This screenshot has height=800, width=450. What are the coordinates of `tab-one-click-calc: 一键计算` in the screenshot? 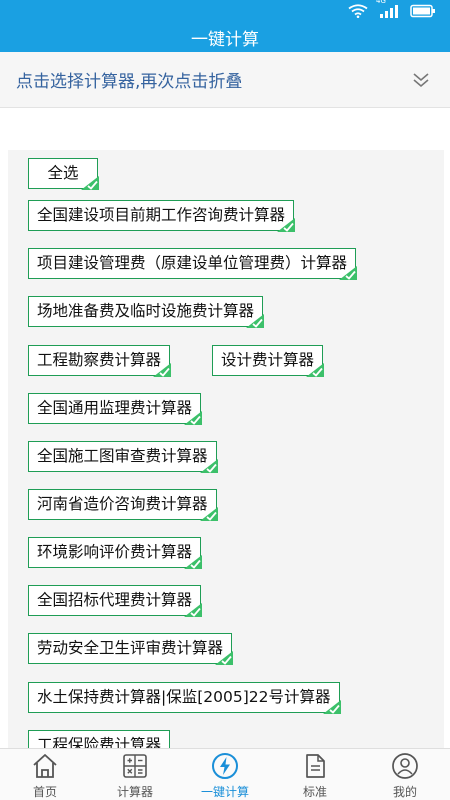 It's located at (225, 774).